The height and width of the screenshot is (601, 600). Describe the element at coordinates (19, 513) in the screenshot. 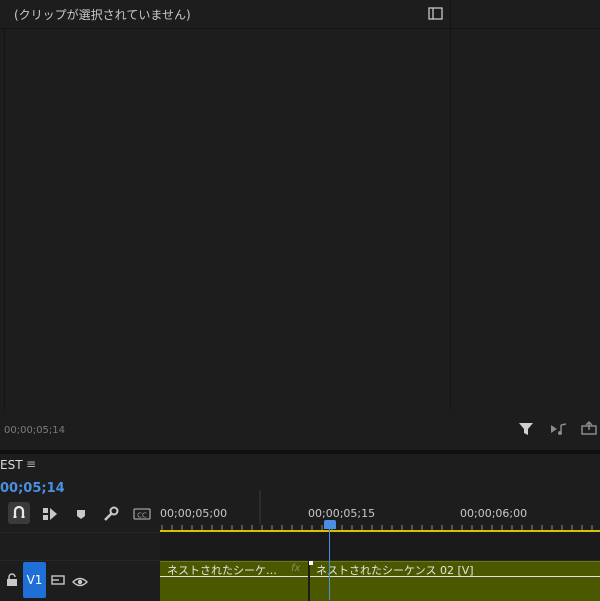

I see `snap-icon` at that location.